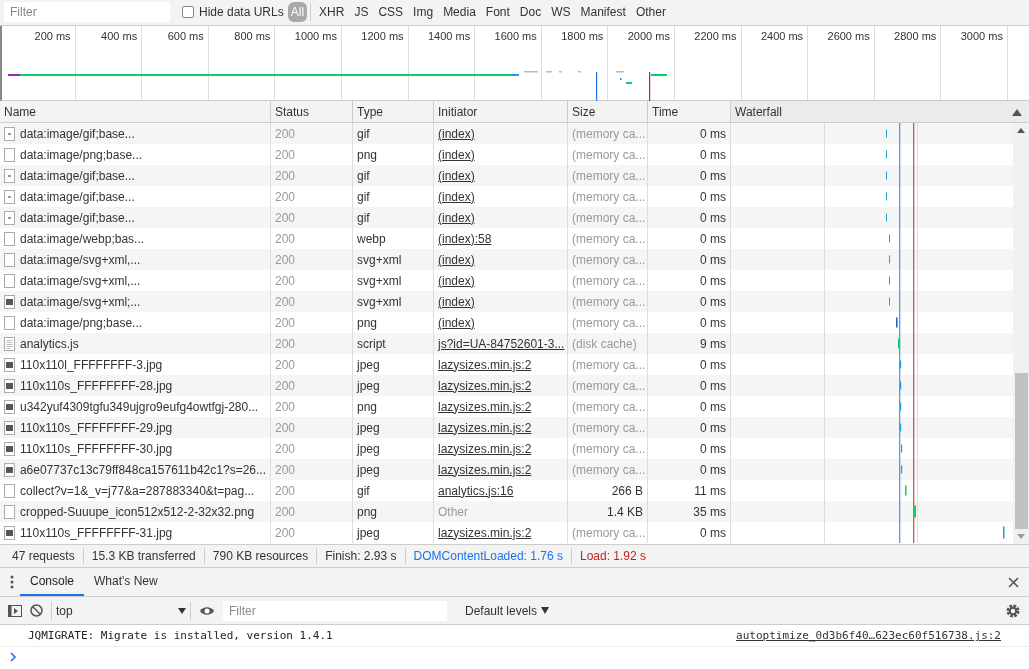 This screenshot has width=1029, height=669. Describe the element at coordinates (332, 12) in the screenshot. I see `type-filter-button: XHR` at that location.